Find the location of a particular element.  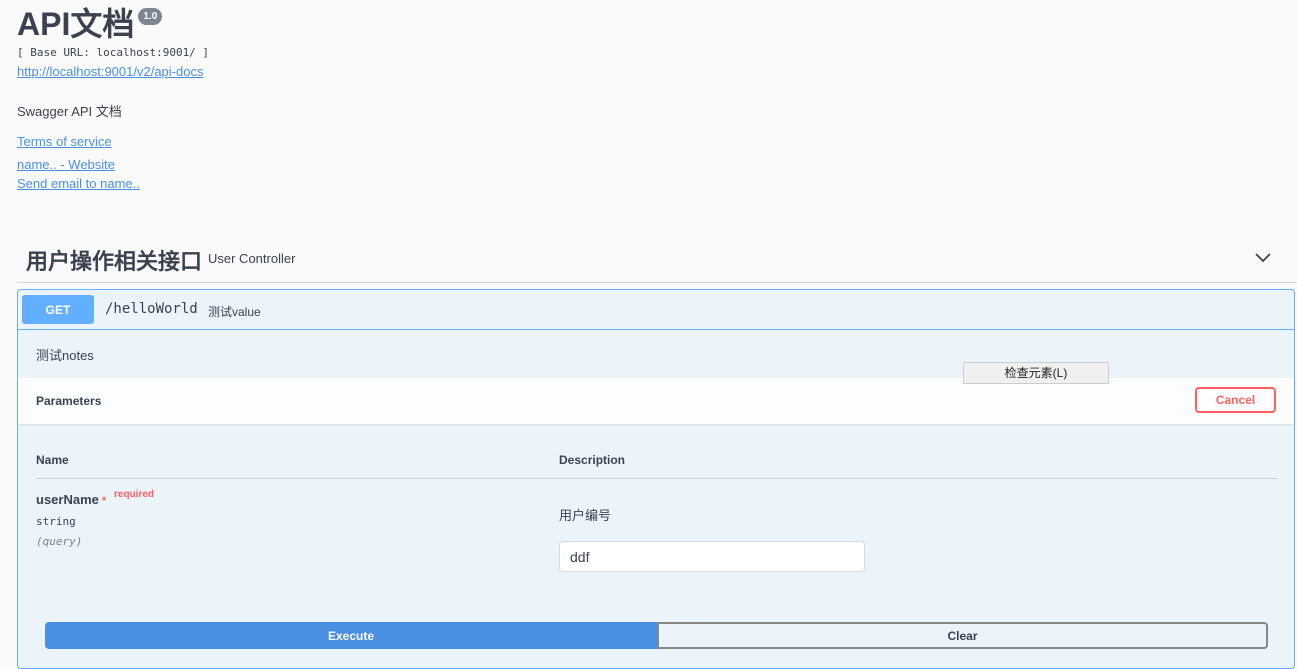

email-link: Send email to name.. is located at coordinates (78, 183).